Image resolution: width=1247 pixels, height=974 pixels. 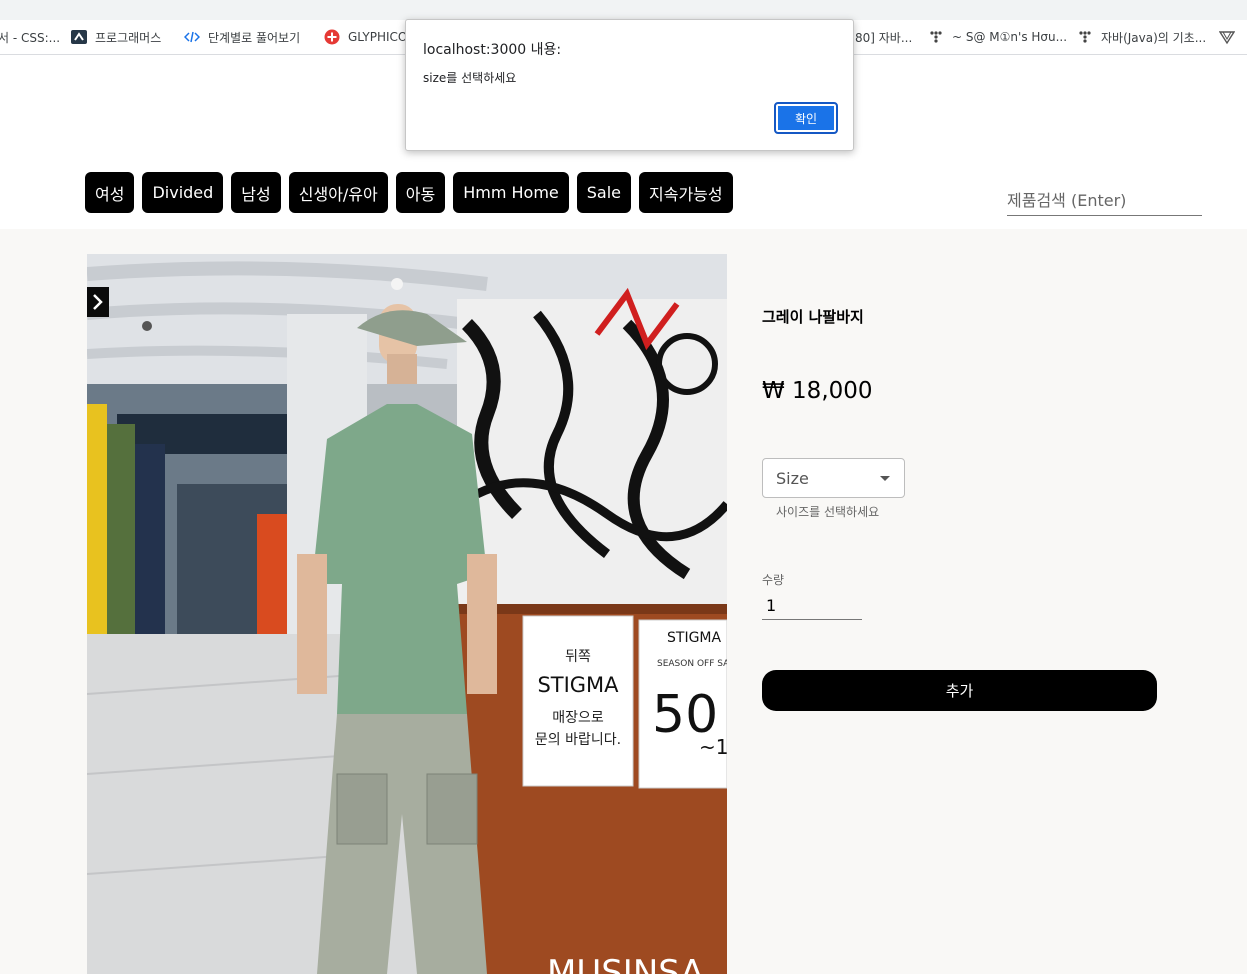 What do you see at coordinates (110, 192) in the screenshot?
I see `nav-item-women: 여성` at bounding box center [110, 192].